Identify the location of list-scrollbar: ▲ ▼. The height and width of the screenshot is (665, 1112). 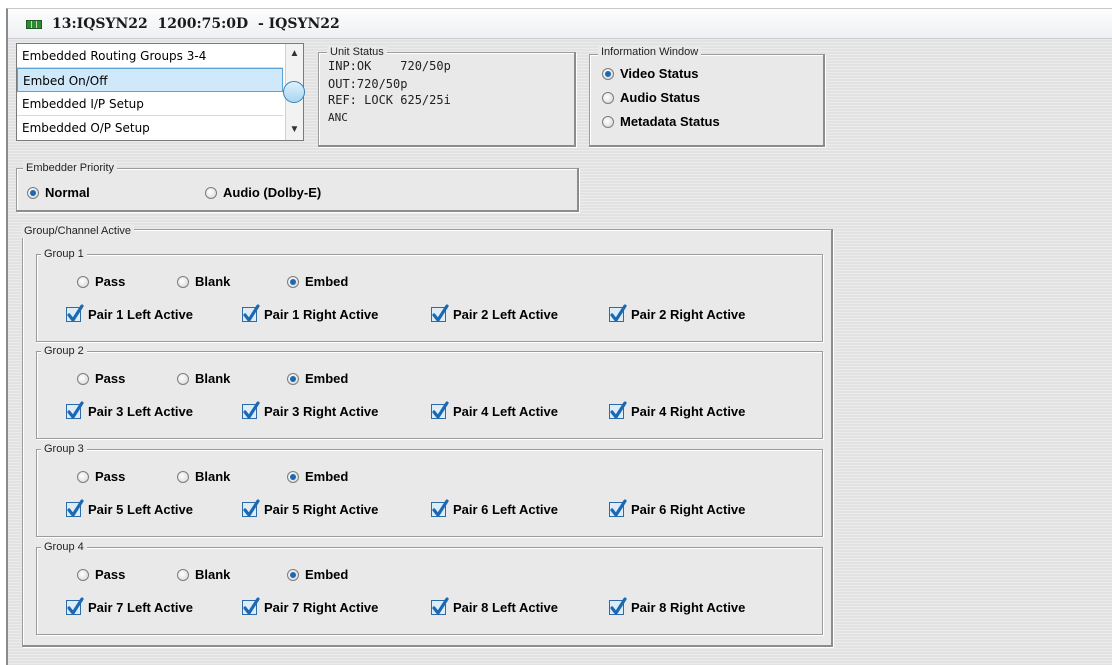
(294, 92).